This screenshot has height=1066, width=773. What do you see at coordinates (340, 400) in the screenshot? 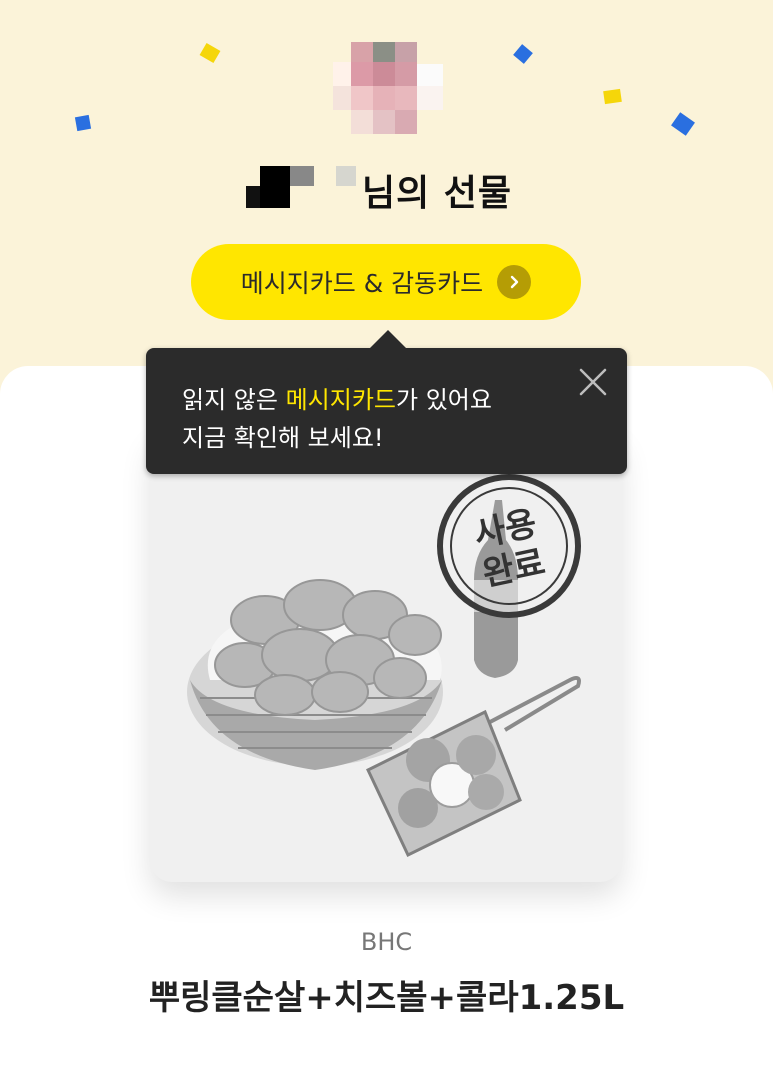
I see `tooltip-highlight: 메시지카드` at bounding box center [340, 400].